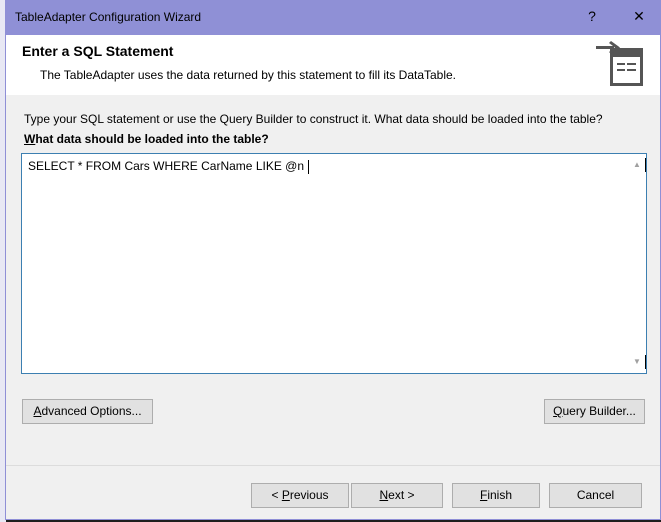 Image resolution: width=661 pixels, height=522 pixels. I want to click on sql-text: SELECT * FROM Cars WHERE CarName LIKE @n, so click(168, 166).